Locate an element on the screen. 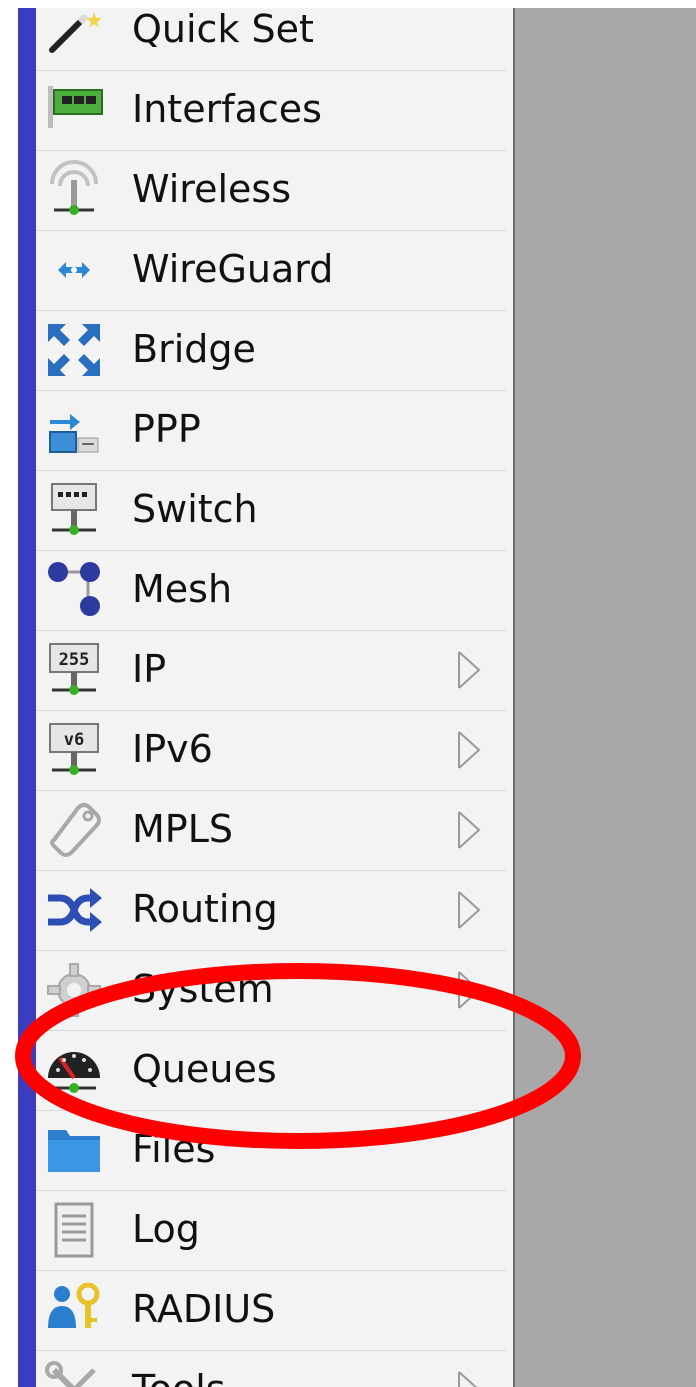 The image size is (696, 1387). menu-item-mesh: Mesh is located at coordinates (271, 590).